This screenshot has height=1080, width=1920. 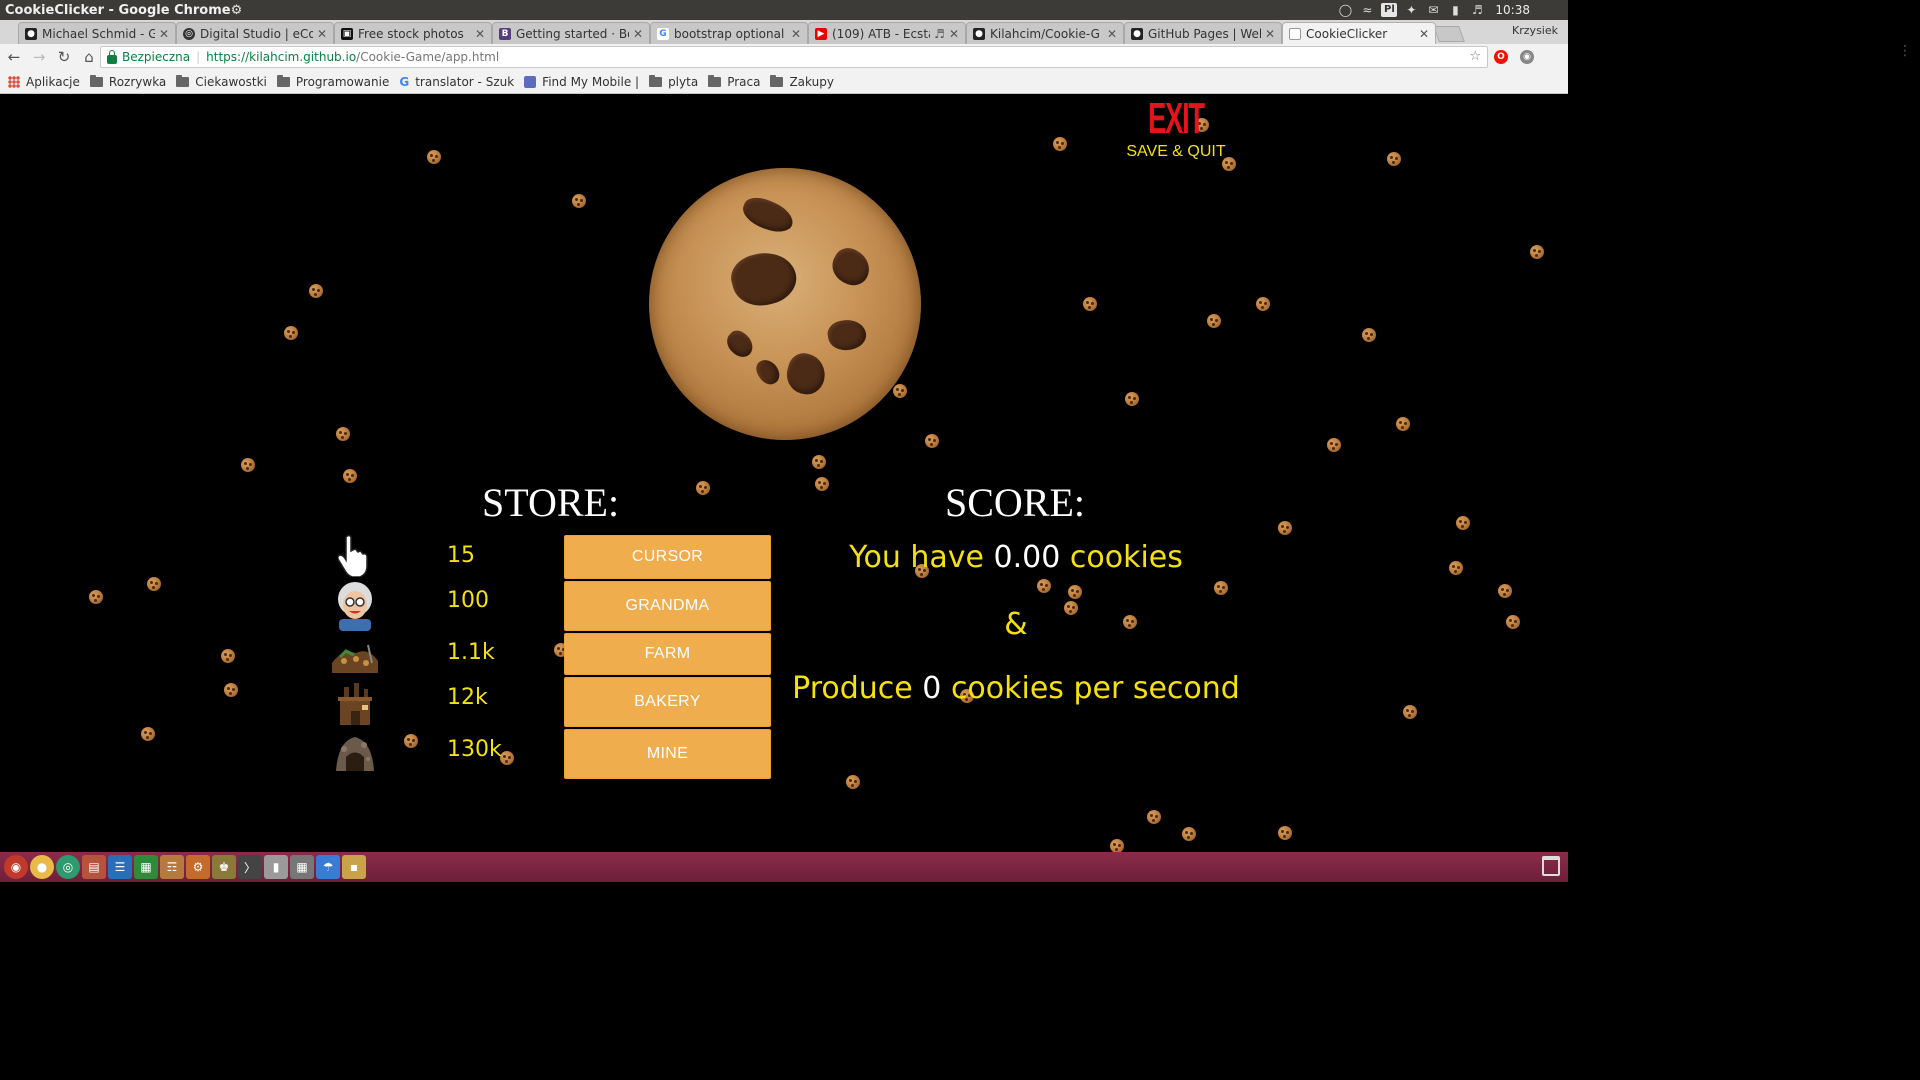 I want to click on bookmark-translator: Gtranslator - Szuk, so click(x=456, y=82).